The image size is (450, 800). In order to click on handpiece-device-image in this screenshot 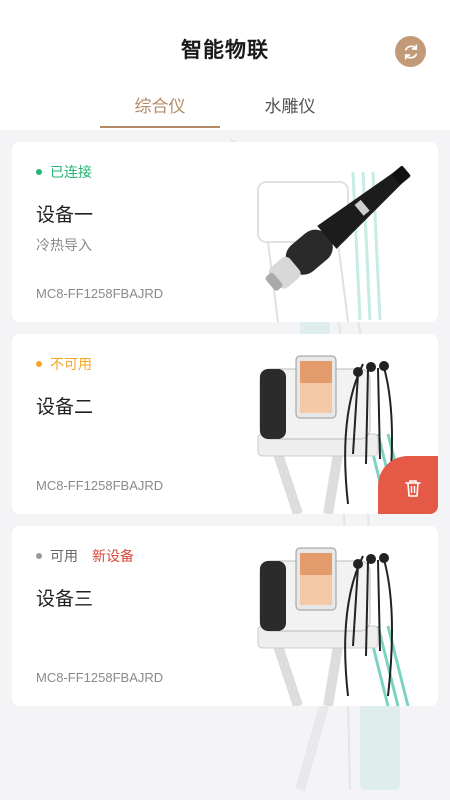, I will do `click(334, 244)`.